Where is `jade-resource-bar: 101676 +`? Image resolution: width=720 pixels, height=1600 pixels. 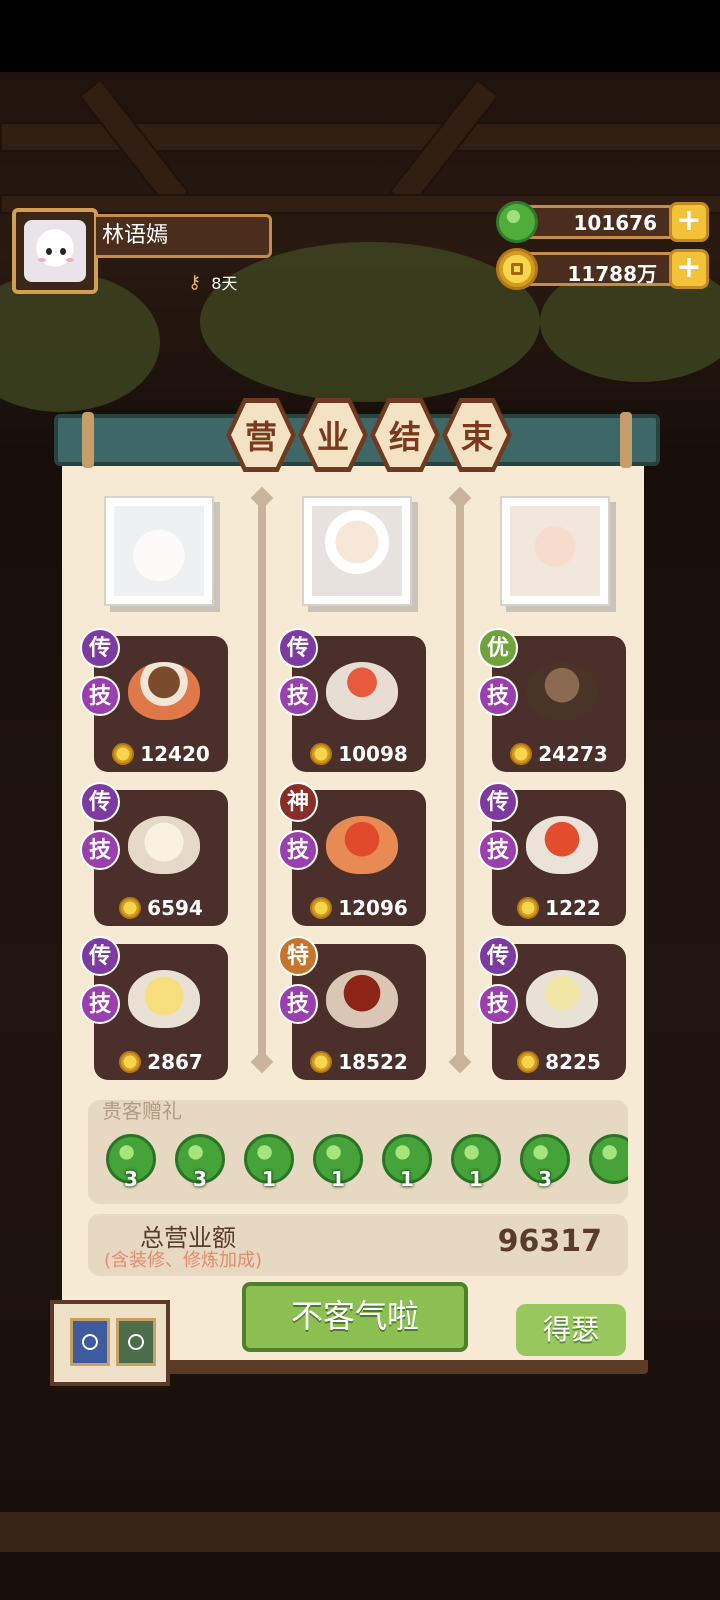
jade-resource-bar: 101676 + is located at coordinates (609, 222).